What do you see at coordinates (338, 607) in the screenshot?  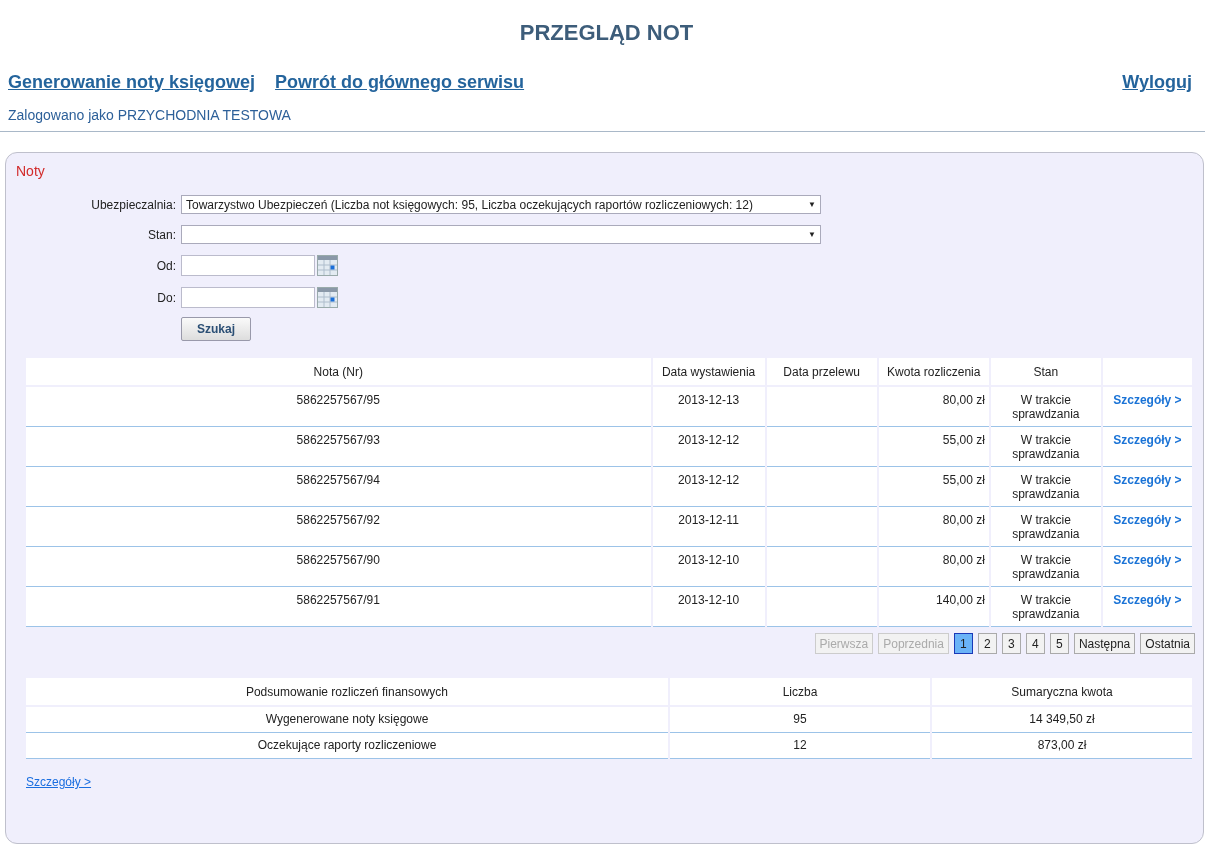 I see `table-cell: 5862257567/91` at bounding box center [338, 607].